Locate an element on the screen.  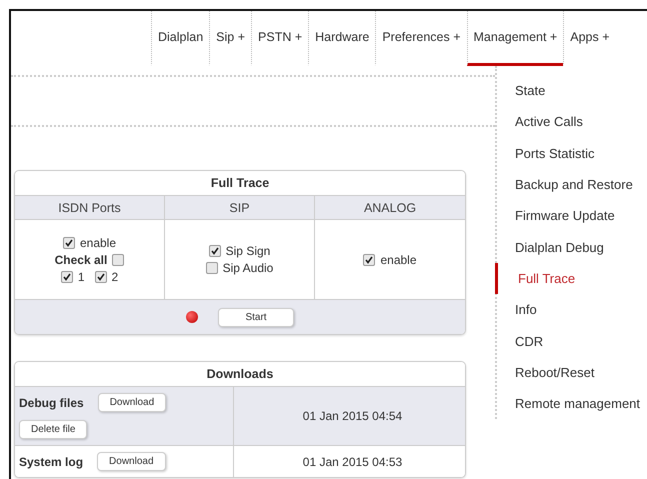
start-button: Start is located at coordinates (256, 317).